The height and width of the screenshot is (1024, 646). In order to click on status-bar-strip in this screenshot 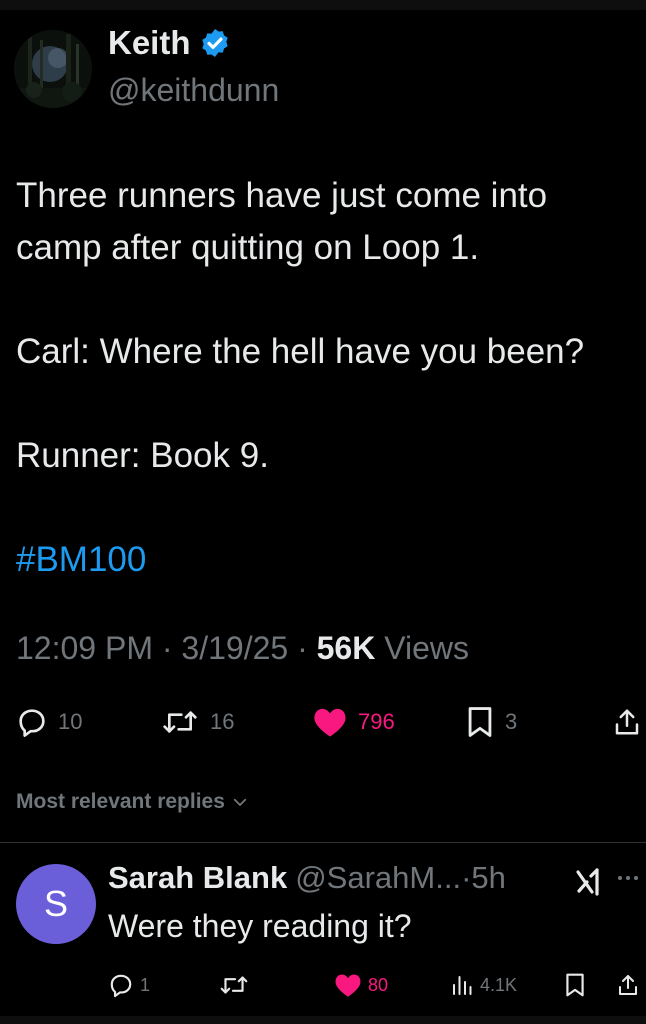, I will do `click(323, 5)`.